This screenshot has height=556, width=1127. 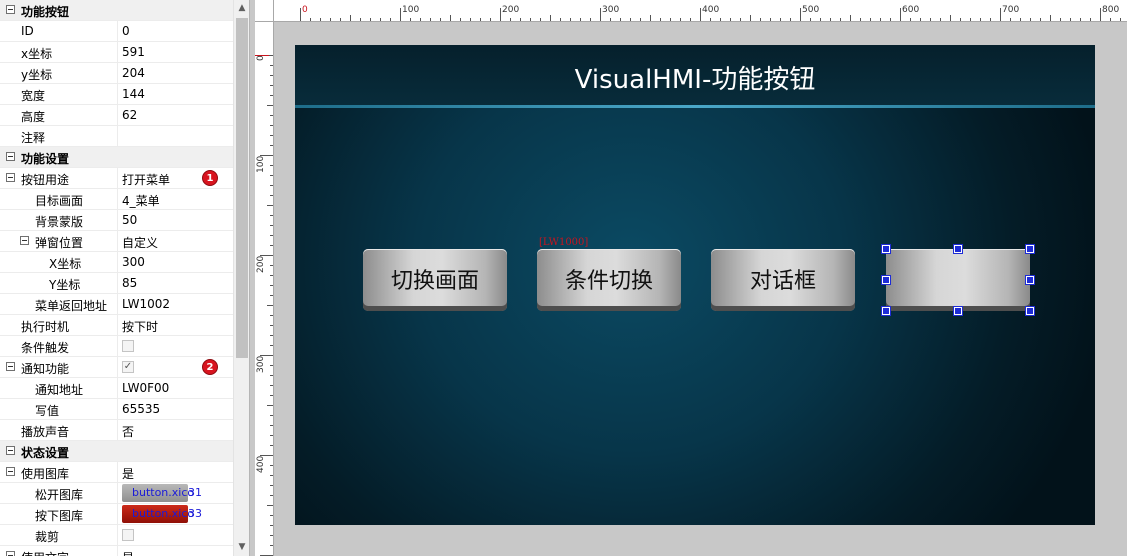 What do you see at coordinates (59, 516) in the screenshot?
I see `prop-key: 按下图库` at bounding box center [59, 516].